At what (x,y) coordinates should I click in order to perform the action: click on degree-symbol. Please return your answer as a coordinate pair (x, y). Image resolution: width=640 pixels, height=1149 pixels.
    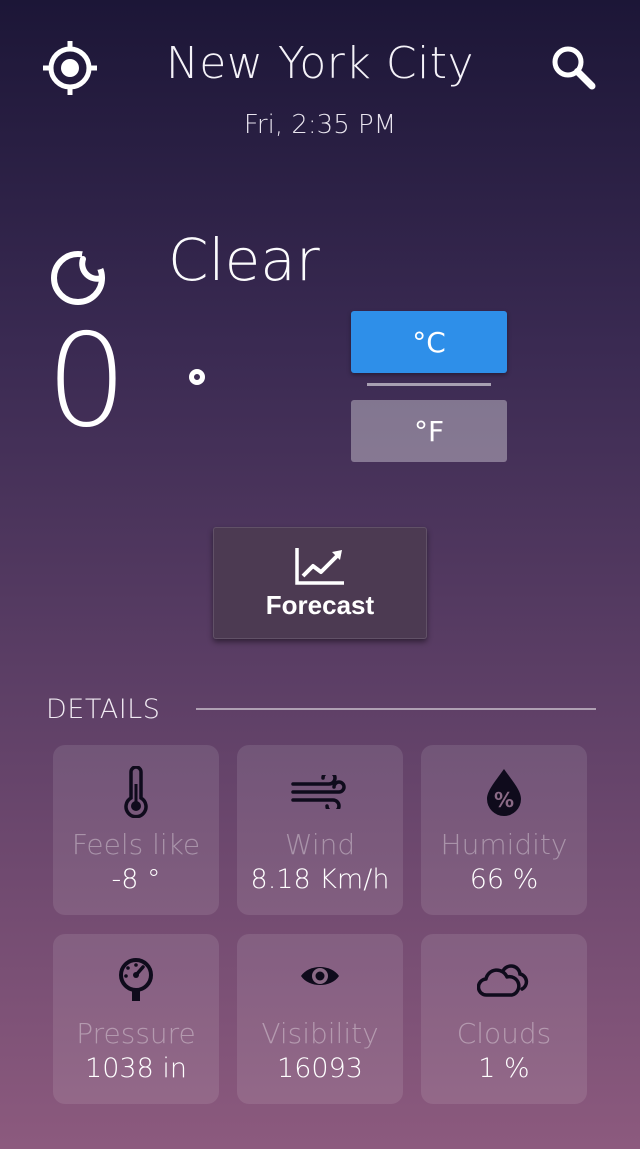
    Looking at the image, I should click on (197, 377).